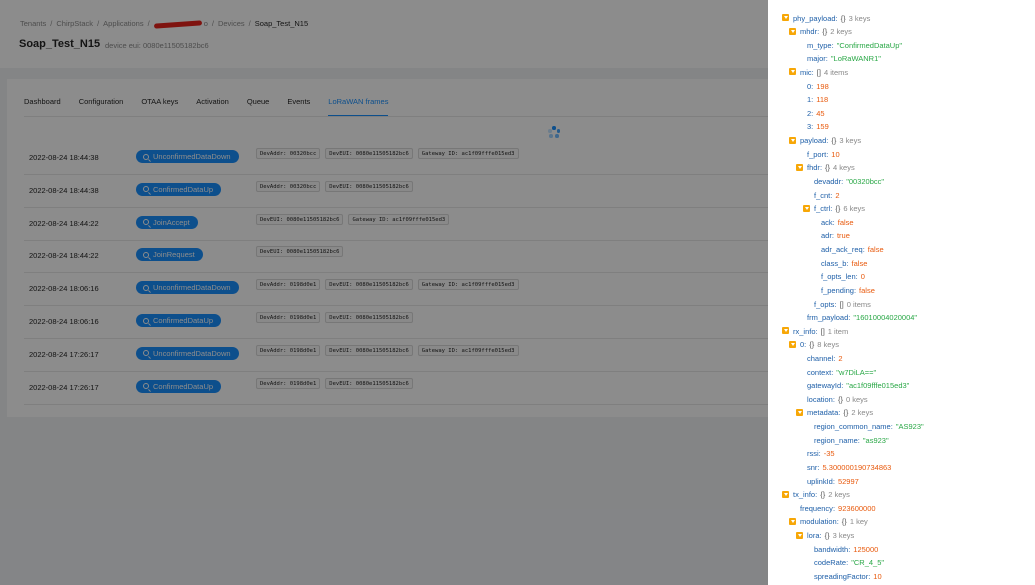 The width and height of the screenshot is (1035, 585). I want to click on json-node: frequency: 923600000, so click(838, 508).